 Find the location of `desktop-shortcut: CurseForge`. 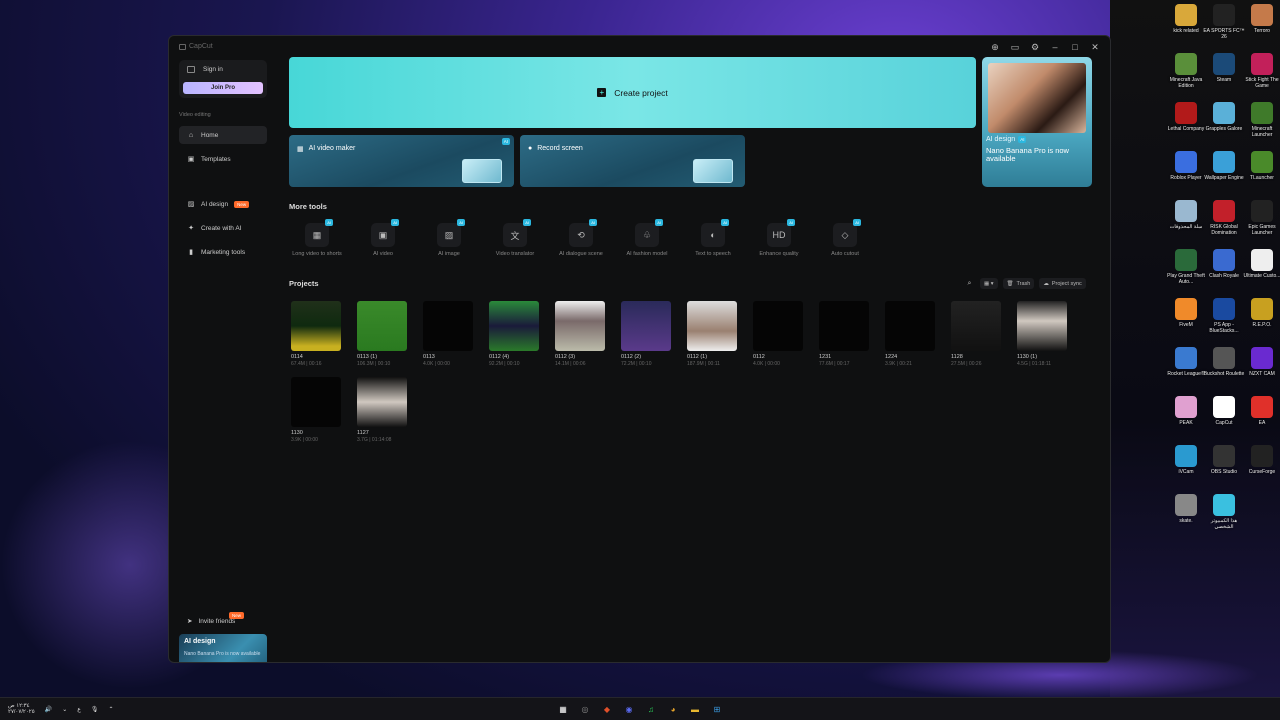

desktop-shortcut: CurseForge is located at coordinates (1260, 460).